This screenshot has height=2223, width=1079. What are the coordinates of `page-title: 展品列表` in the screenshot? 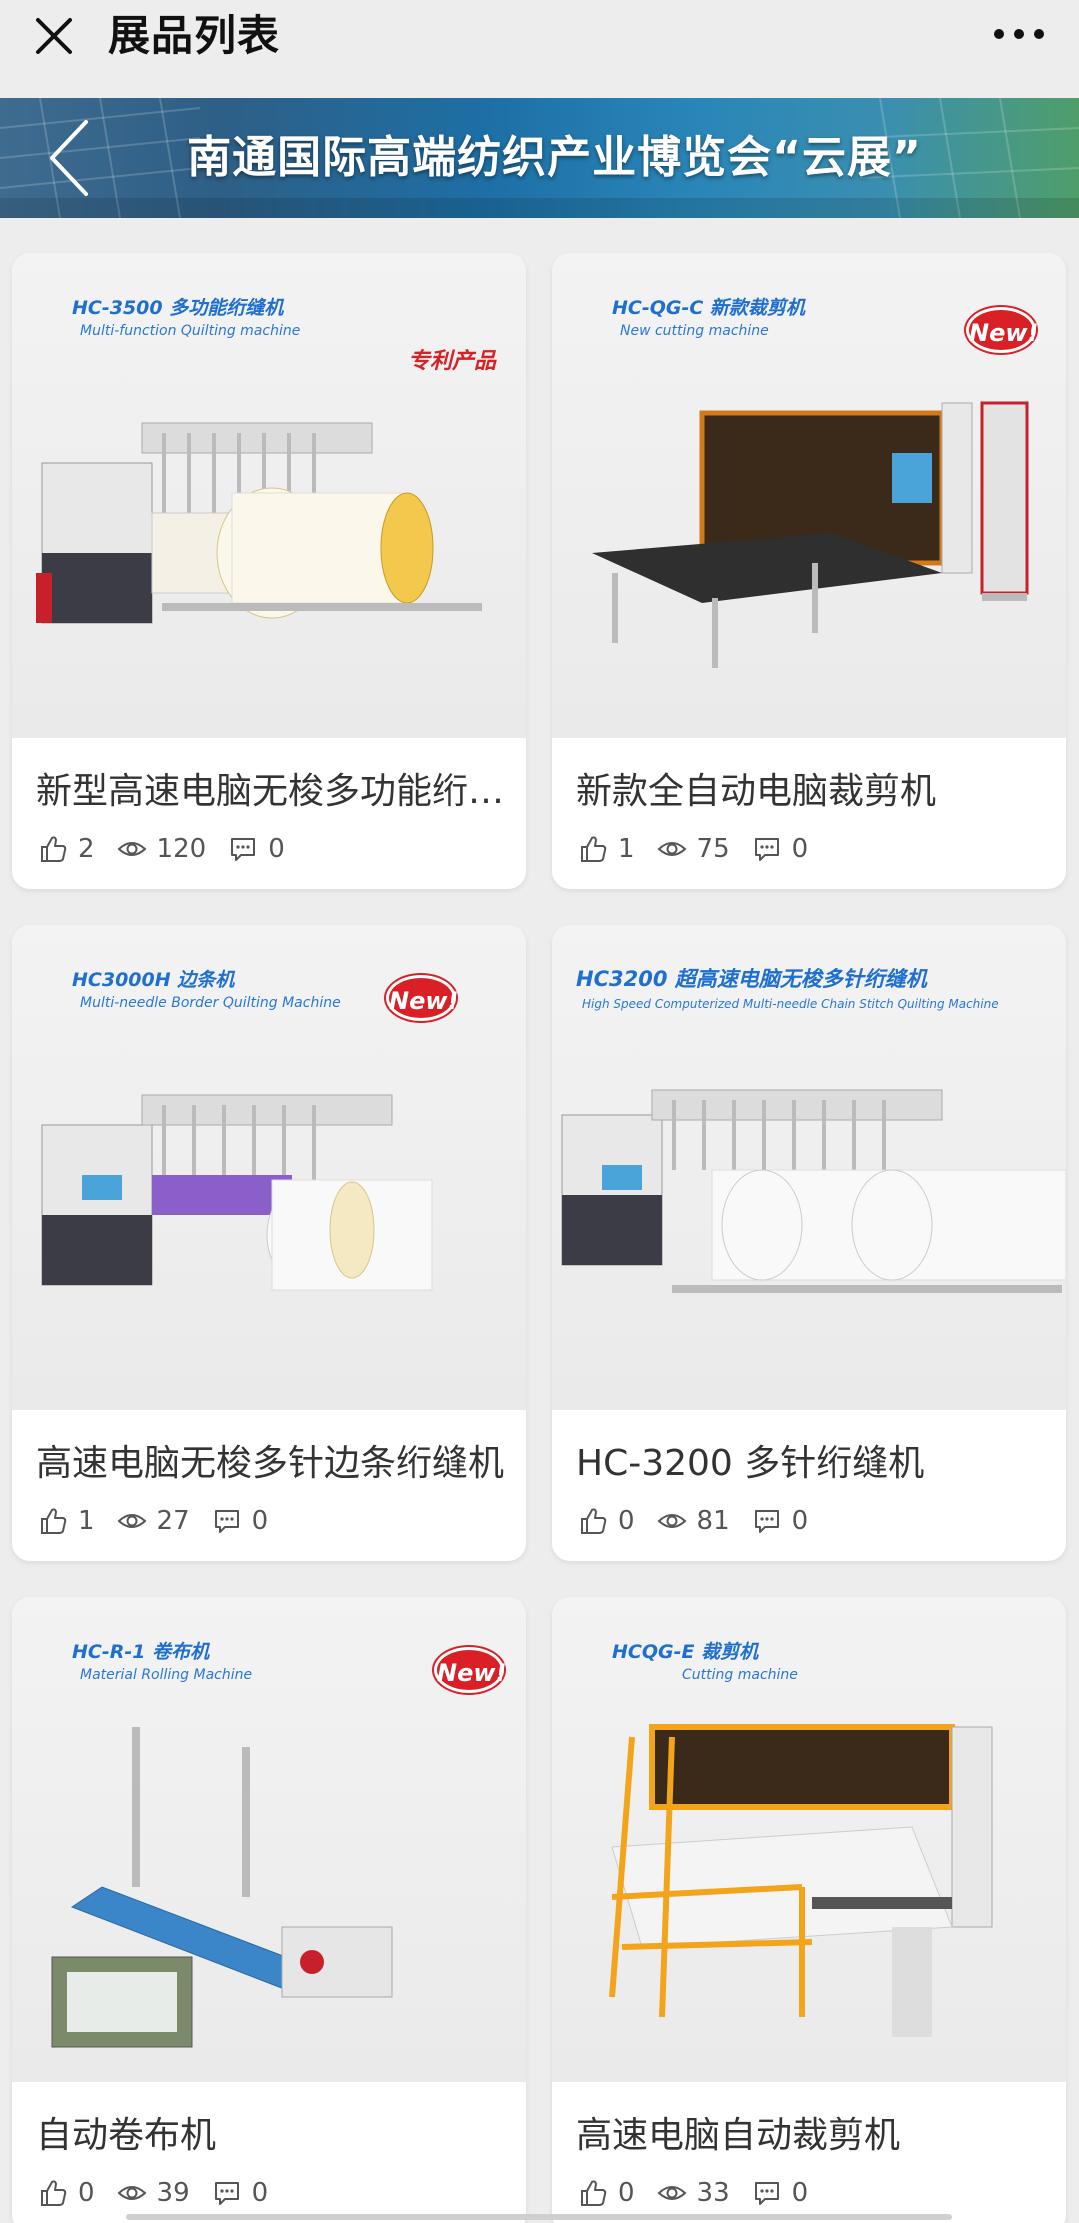 It's located at (194, 35).